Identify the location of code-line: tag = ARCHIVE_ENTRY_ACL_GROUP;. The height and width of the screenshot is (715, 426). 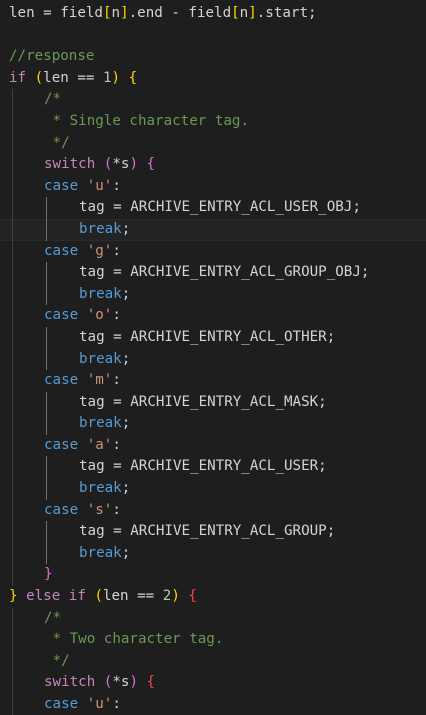
(213, 532).